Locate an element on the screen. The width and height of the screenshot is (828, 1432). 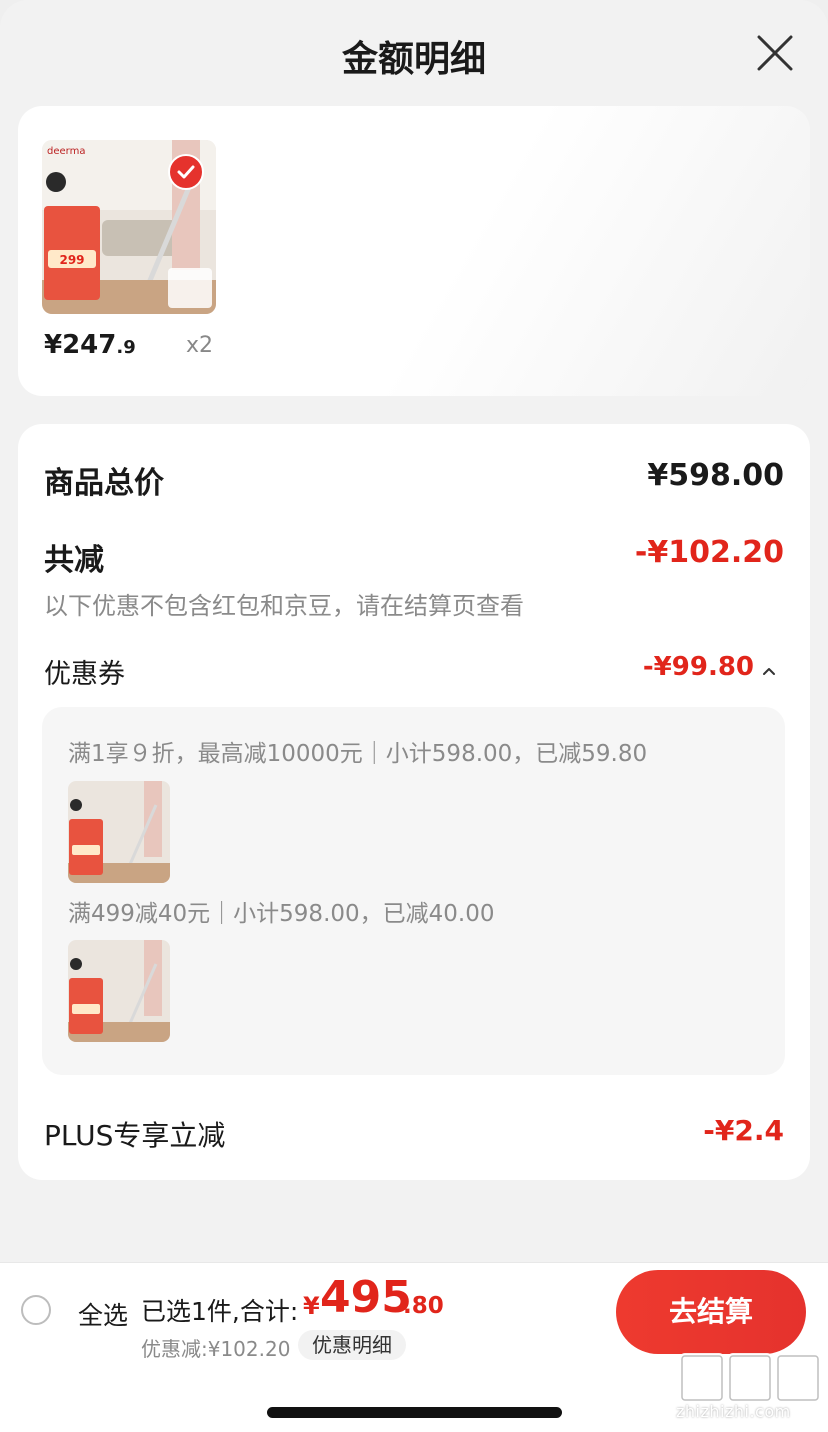
price-integer: ¥247 is located at coordinates (80, 345).